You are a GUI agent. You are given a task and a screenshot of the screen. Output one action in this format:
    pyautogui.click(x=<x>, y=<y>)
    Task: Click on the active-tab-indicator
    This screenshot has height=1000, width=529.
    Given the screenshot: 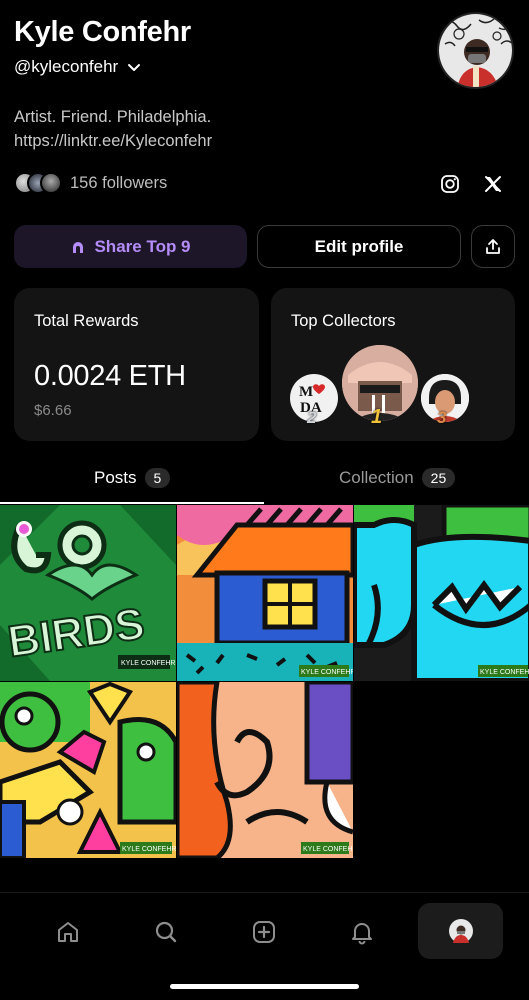 What is the action you would take?
    pyautogui.click(x=132, y=503)
    